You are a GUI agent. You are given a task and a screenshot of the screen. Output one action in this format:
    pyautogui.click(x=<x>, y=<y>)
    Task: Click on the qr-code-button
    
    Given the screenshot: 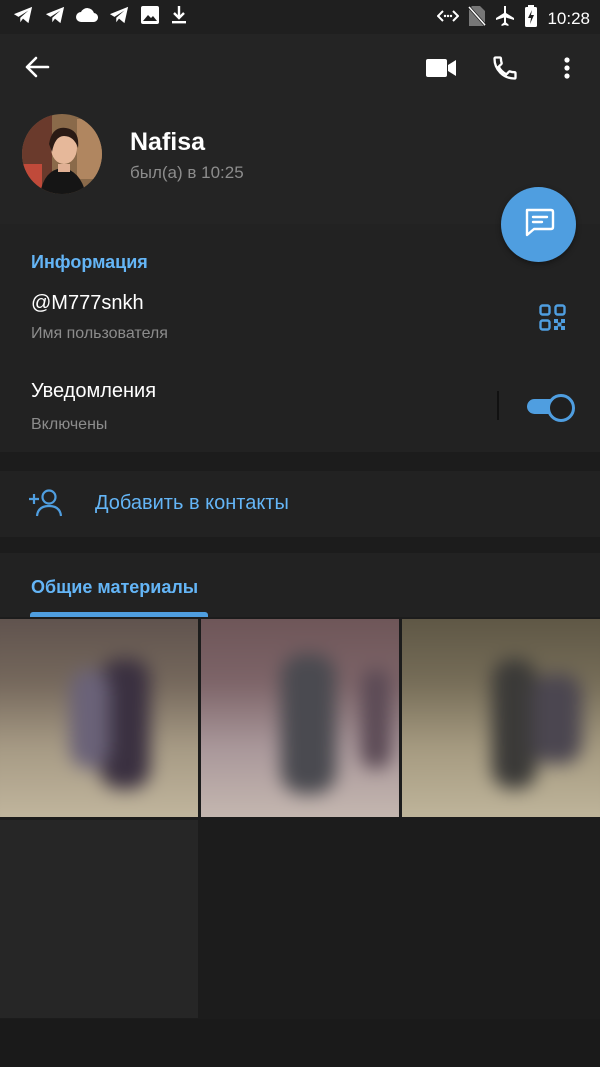 What is the action you would take?
    pyautogui.click(x=552, y=320)
    